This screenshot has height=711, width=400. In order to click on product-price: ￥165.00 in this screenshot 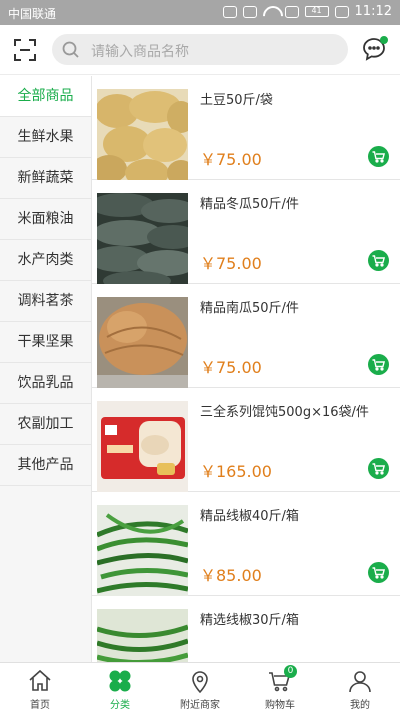, I will do `click(236, 471)`.